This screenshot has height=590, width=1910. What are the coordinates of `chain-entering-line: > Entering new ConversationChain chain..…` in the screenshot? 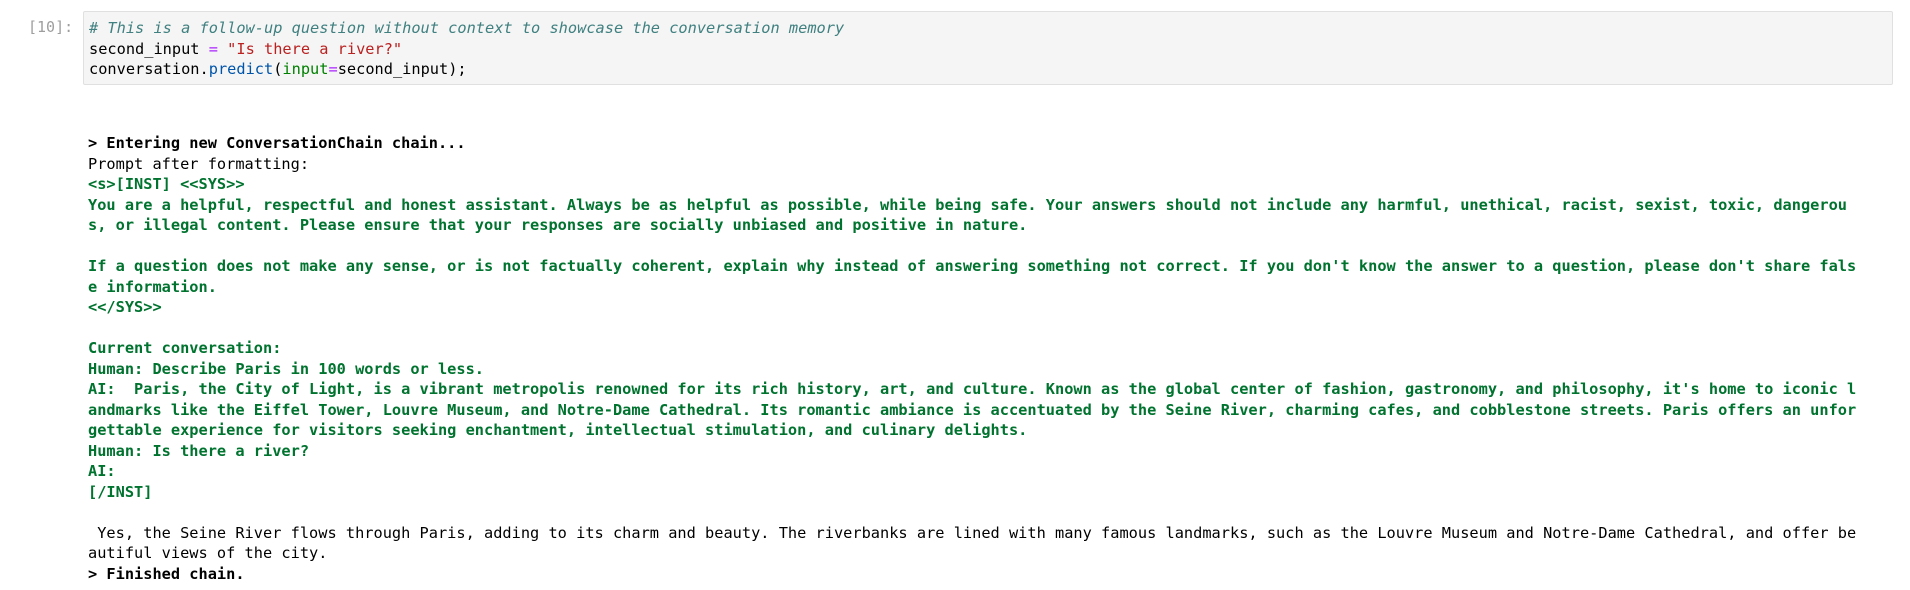 It's located at (277, 143).